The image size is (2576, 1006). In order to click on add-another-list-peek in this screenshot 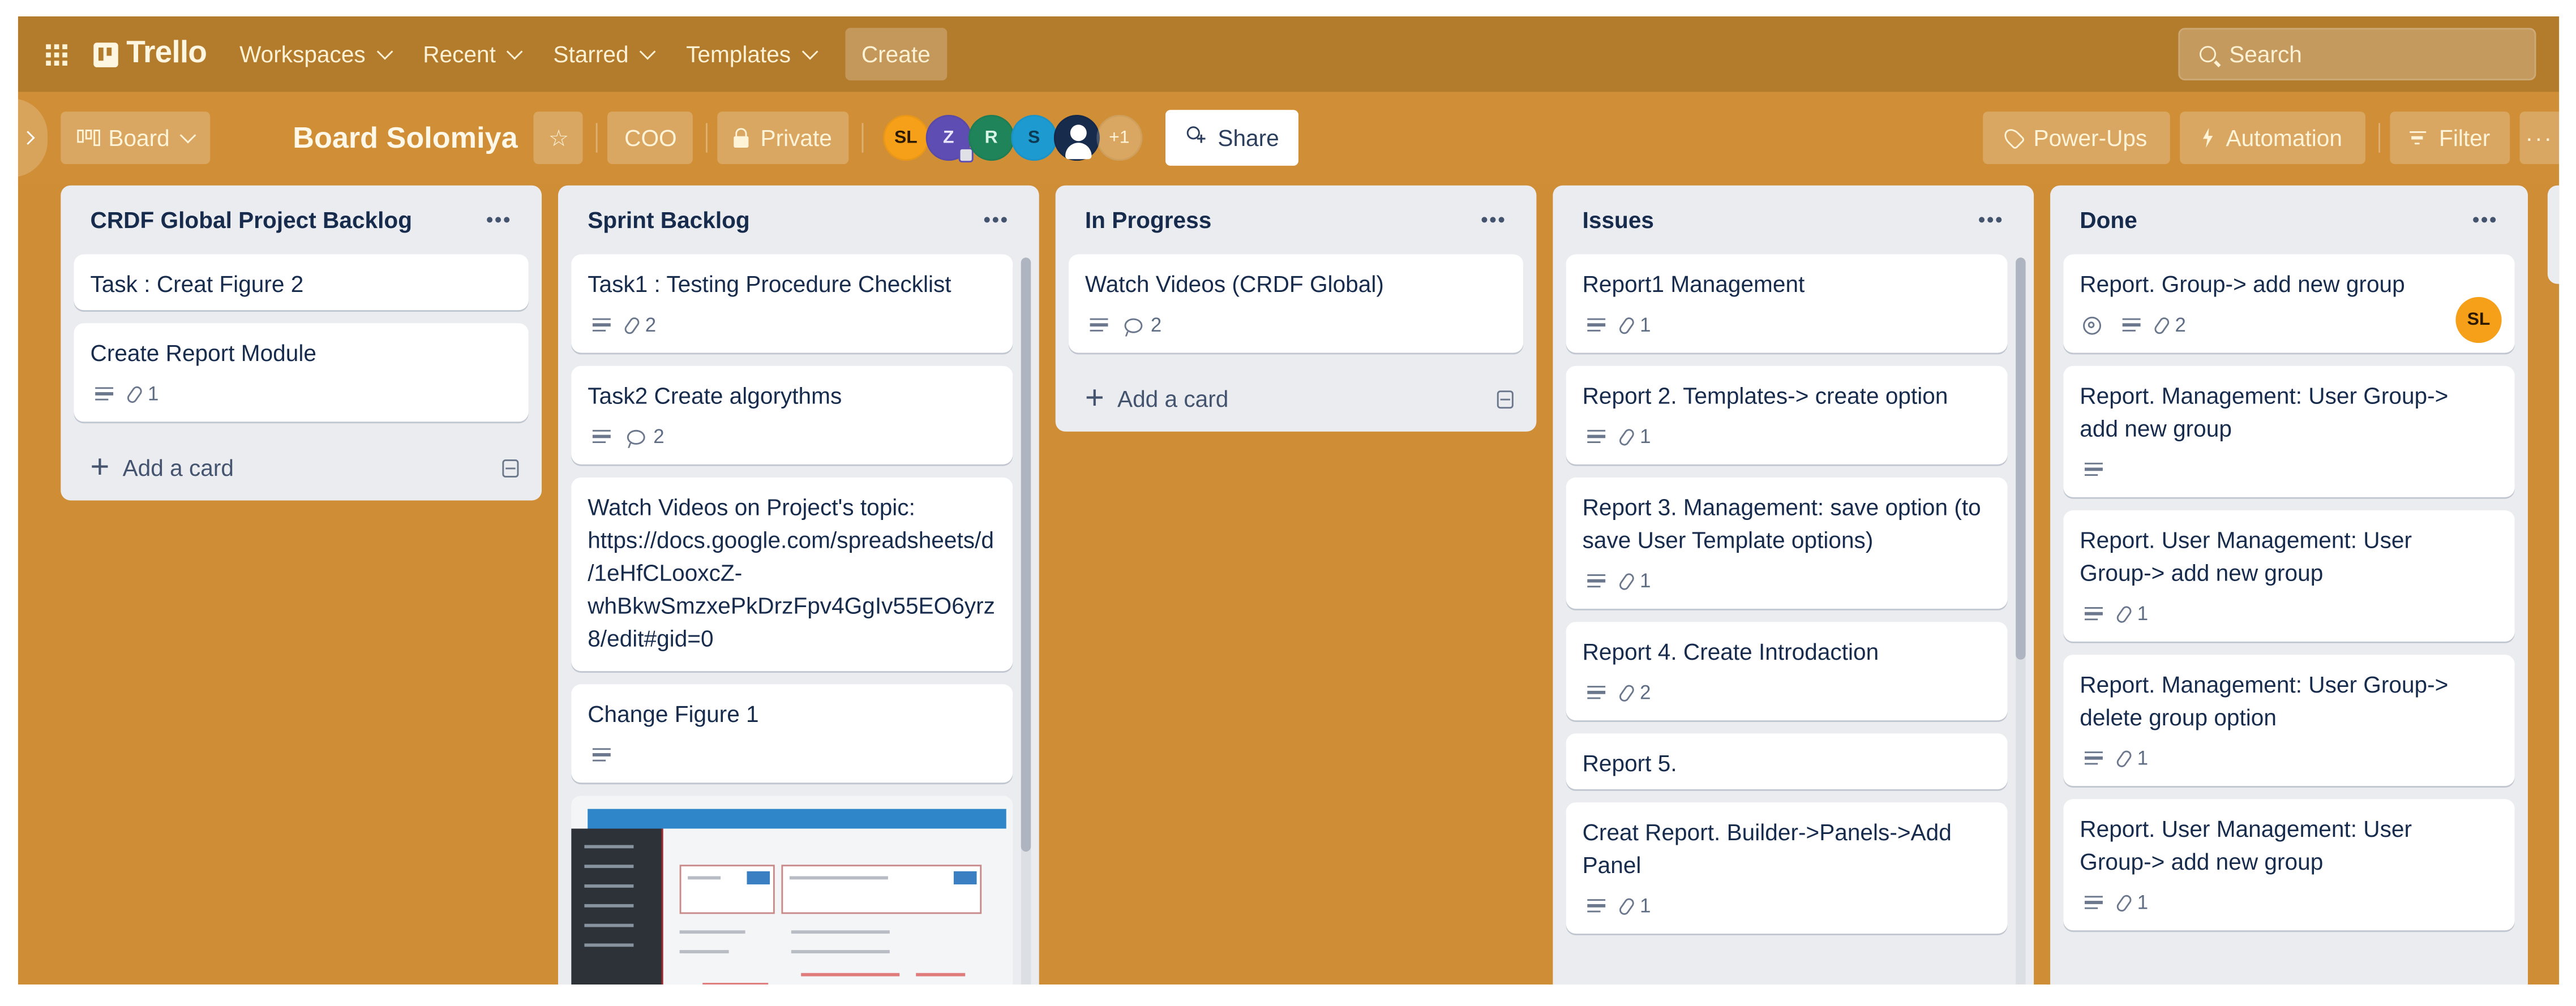, I will do `click(2553, 235)`.